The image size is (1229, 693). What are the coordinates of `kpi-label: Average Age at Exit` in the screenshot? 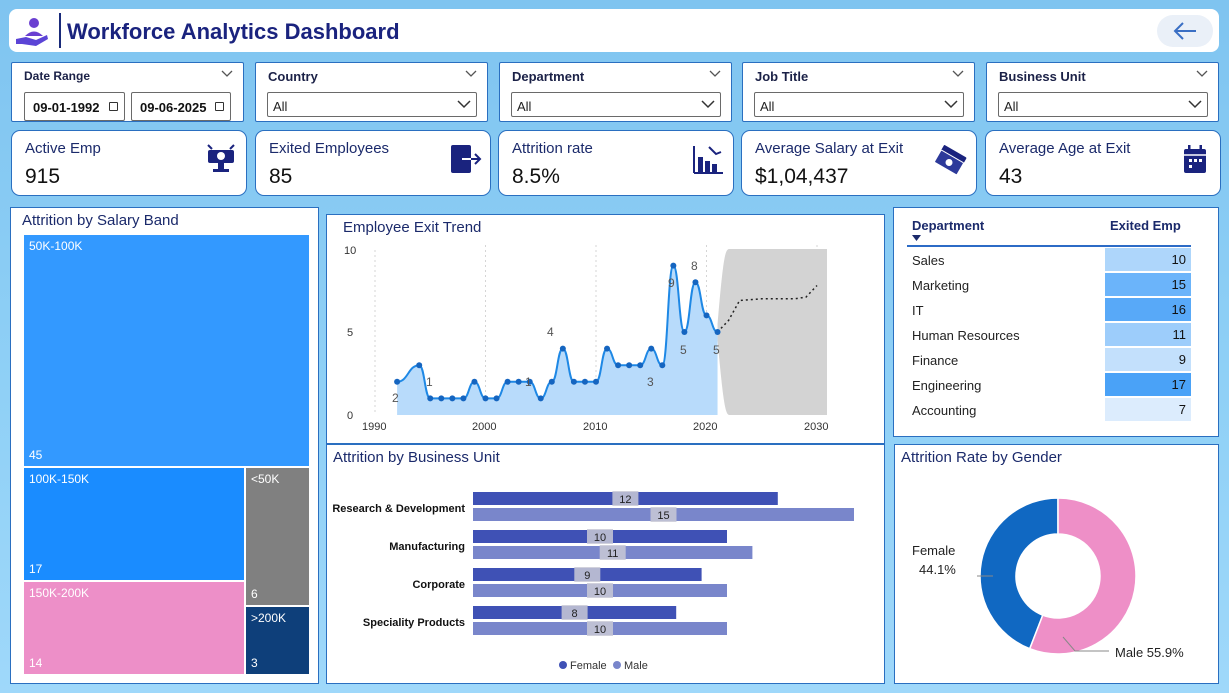 It's located at (1065, 148).